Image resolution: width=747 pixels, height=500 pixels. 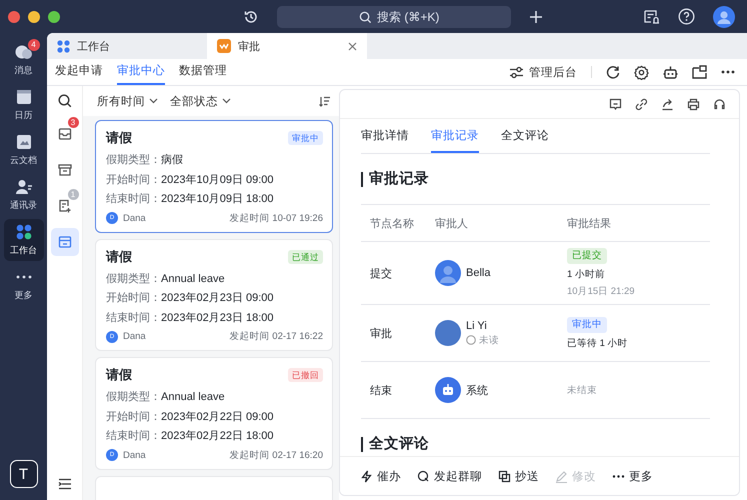 I want to click on lightning-icon, so click(x=366, y=476).